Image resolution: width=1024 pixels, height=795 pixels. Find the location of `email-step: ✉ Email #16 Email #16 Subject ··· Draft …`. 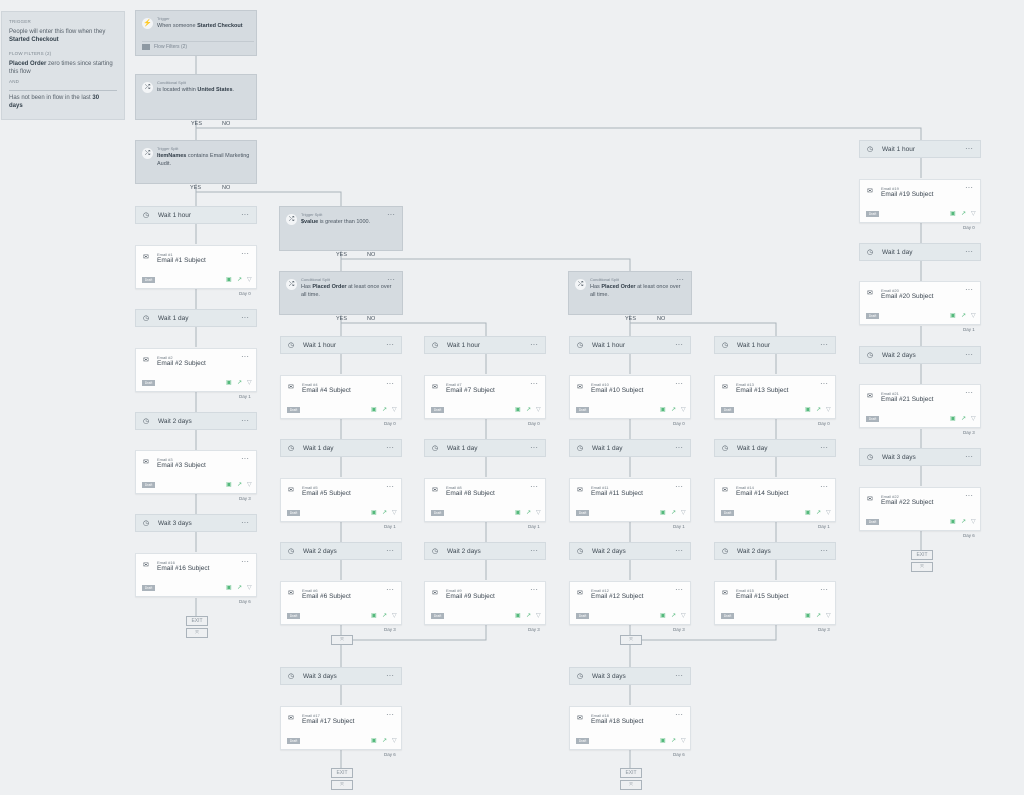

email-step: ✉ Email #16 Email #16 Subject ··· Draft … is located at coordinates (196, 575).